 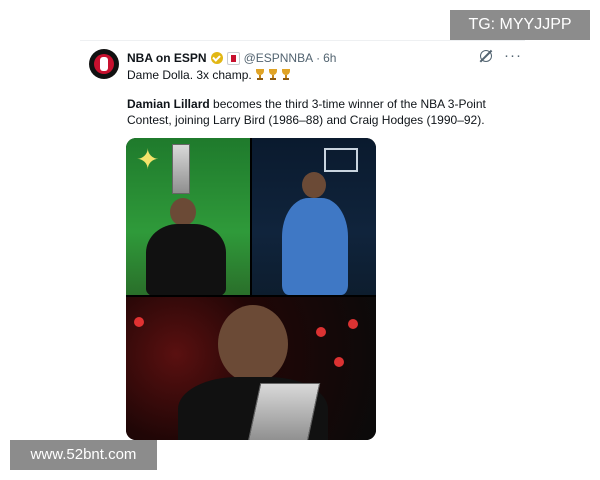 What do you see at coordinates (341, 160) in the screenshot?
I see `hoop-backboard` at bounding box center [341, 160].